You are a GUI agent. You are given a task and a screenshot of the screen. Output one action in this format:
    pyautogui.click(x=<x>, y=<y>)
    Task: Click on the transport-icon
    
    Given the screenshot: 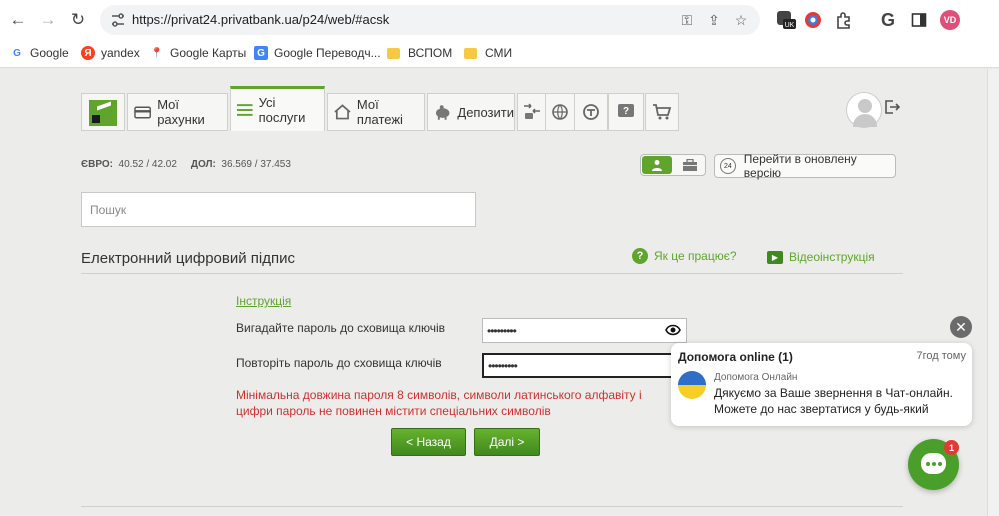 What is the action you would take?
    pyautogui.click(x=532, y=111)
    